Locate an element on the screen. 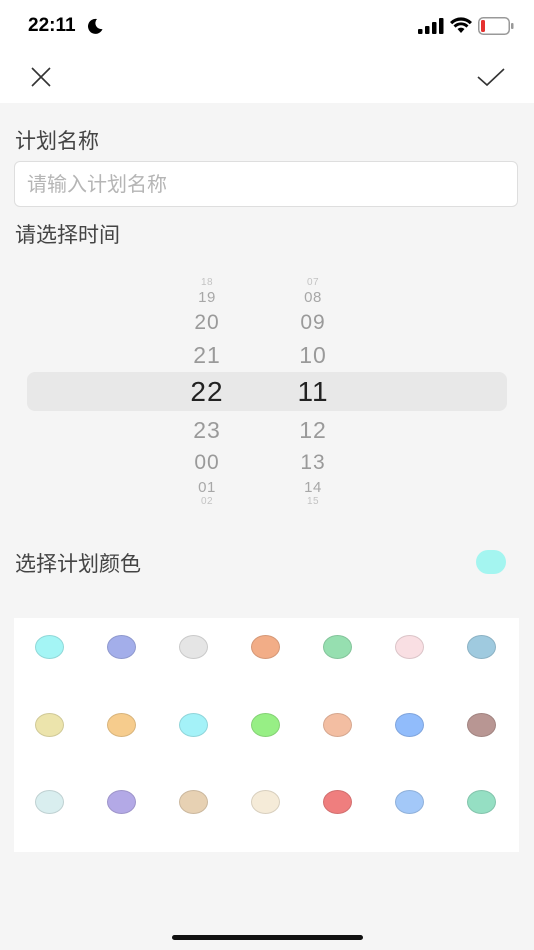  minute-option: 10 is located at coordinates (313, 355).